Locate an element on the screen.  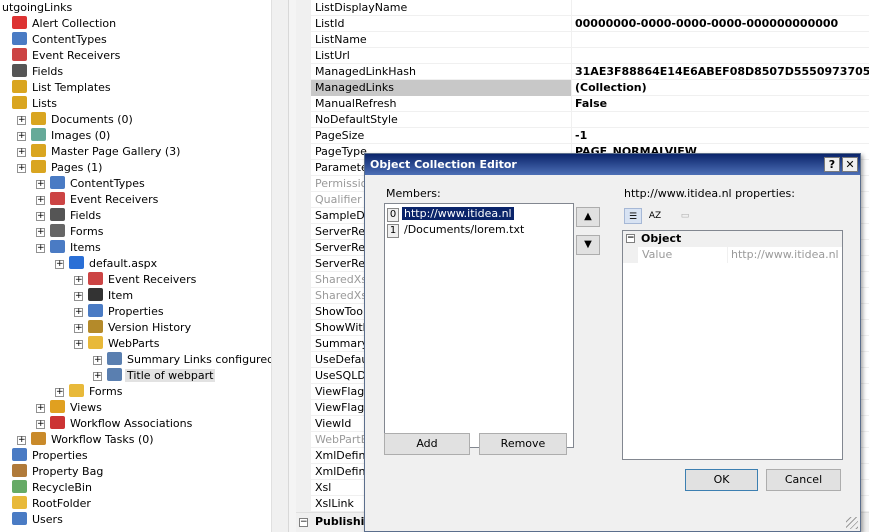
property-row: ListDisplayName is located at coordinates (590, 8).